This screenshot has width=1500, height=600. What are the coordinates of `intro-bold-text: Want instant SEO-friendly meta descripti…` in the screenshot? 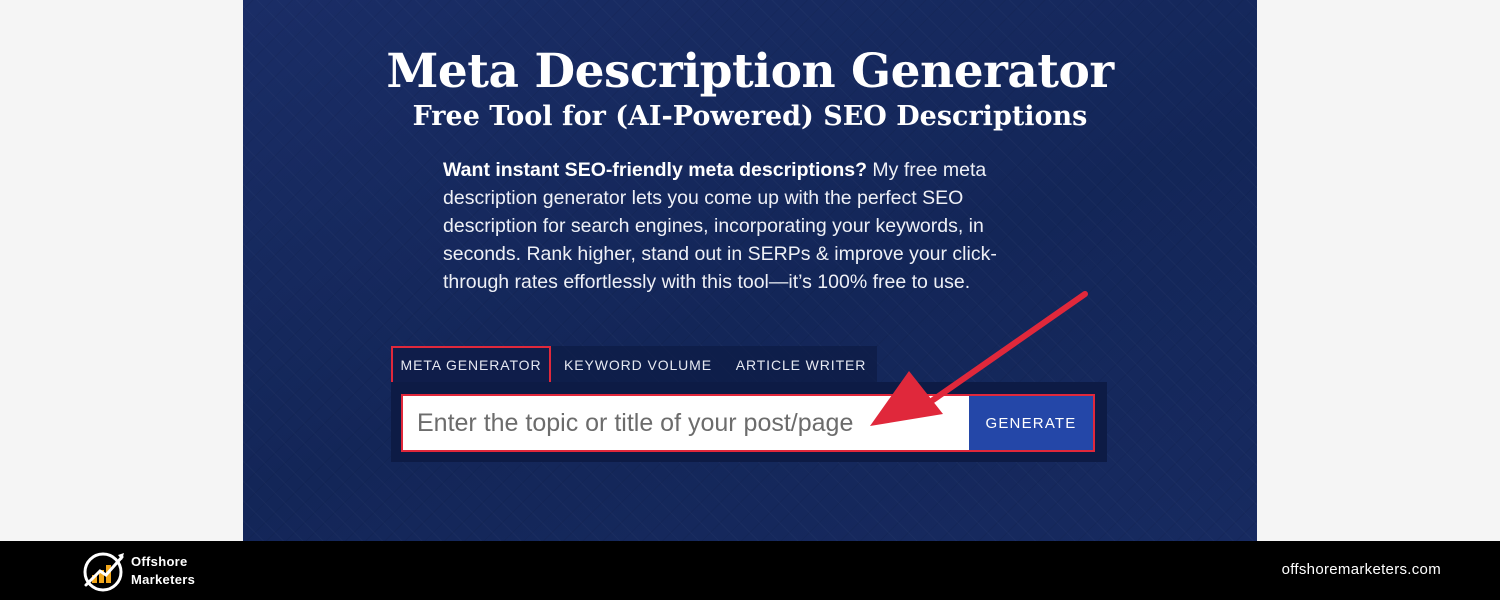 It's located at (655, 170).